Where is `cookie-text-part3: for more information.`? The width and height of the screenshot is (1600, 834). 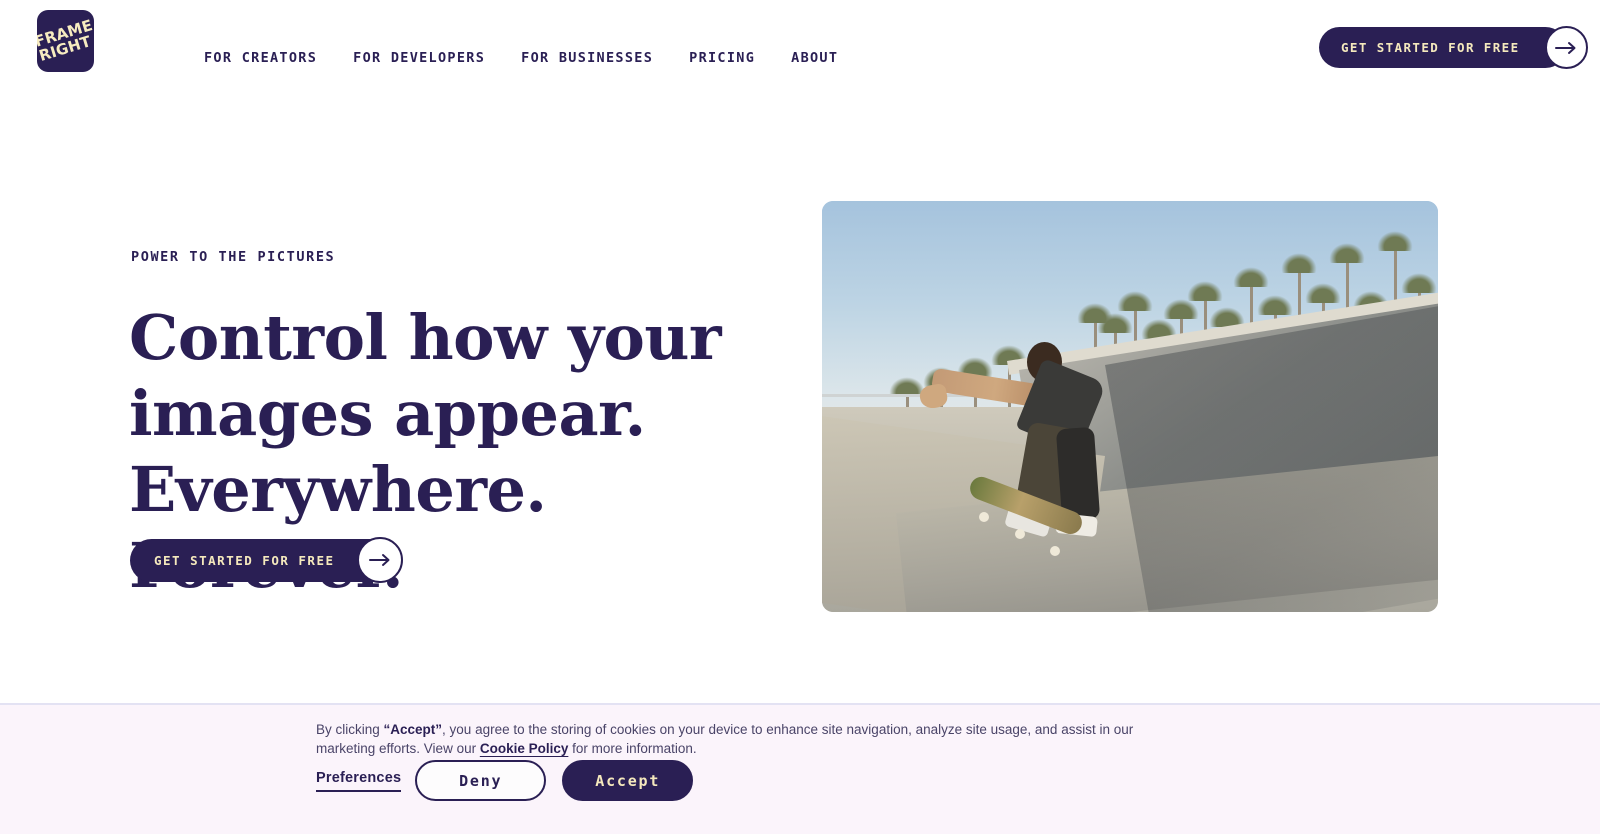
cookie-text-part3: for more information. is located at coordinates (632, 748).